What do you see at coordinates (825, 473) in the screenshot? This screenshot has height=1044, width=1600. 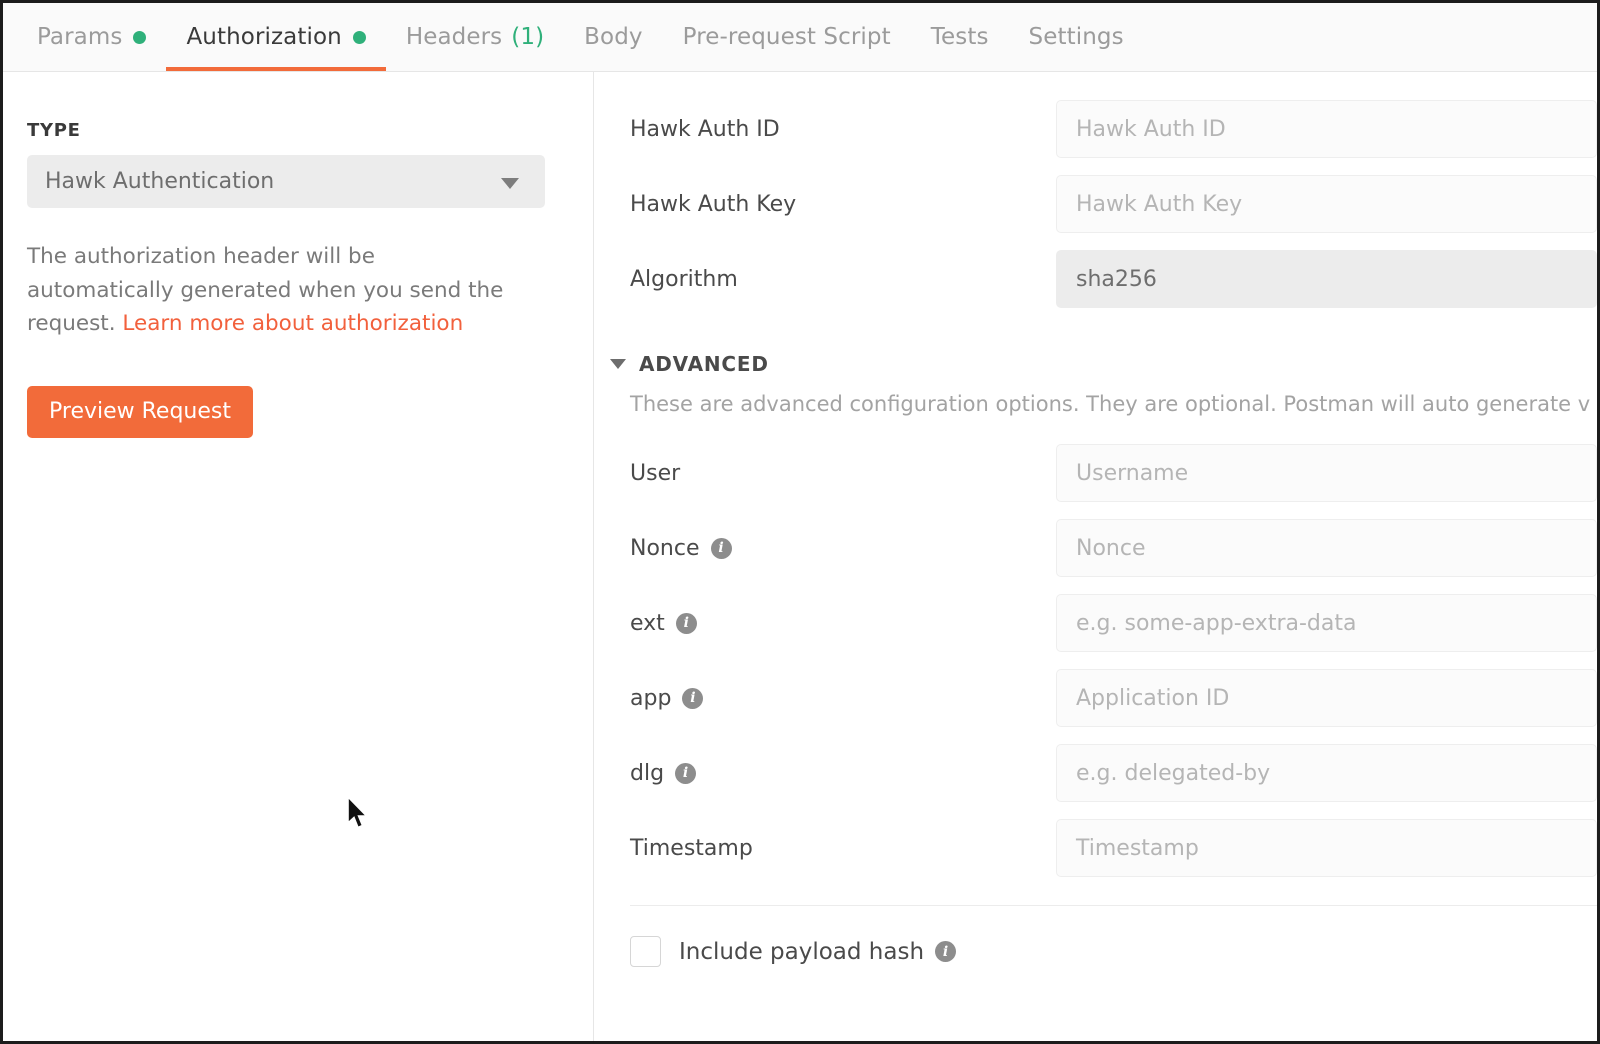 I see `user-label: User` at bounding box center [825, 473].